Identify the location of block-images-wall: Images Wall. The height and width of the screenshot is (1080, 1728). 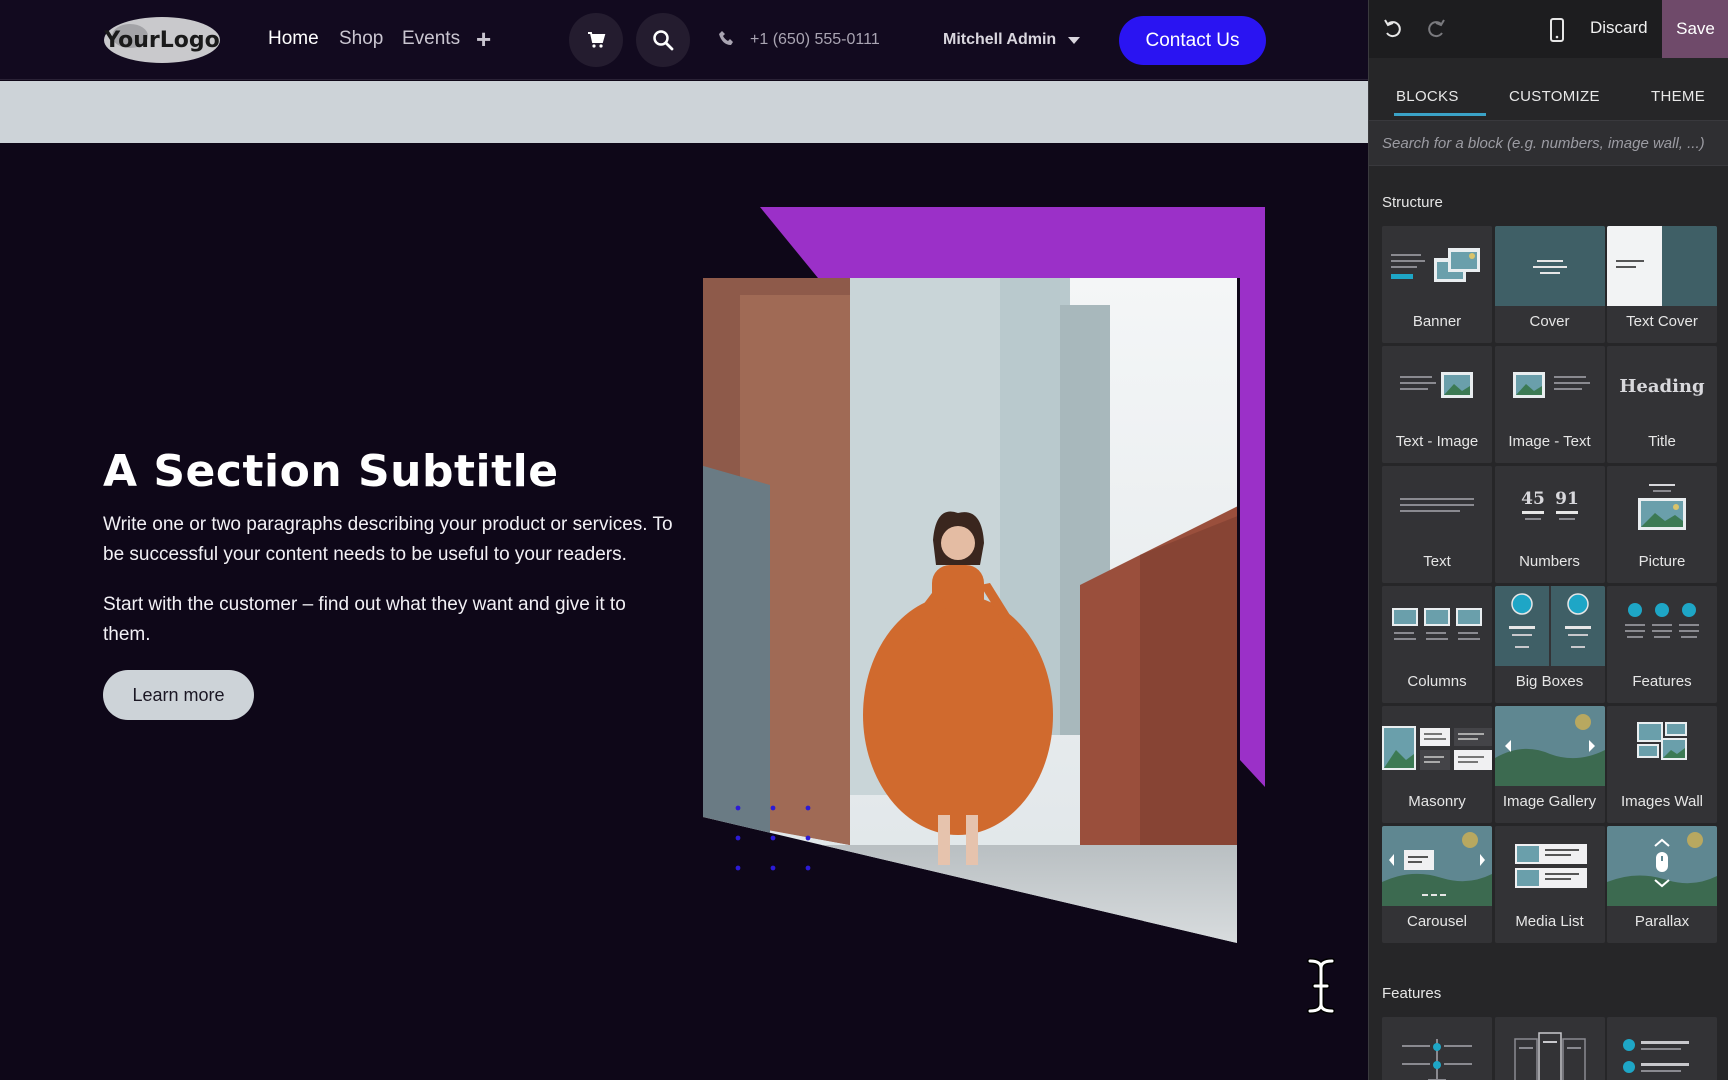
(1662, 764).